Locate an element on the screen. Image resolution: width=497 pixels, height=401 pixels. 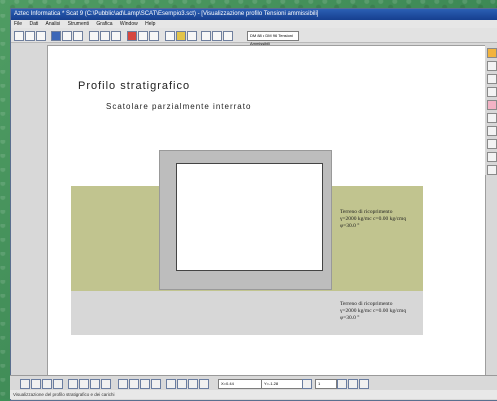
new-file-icon is located at coordinates (19, 36).